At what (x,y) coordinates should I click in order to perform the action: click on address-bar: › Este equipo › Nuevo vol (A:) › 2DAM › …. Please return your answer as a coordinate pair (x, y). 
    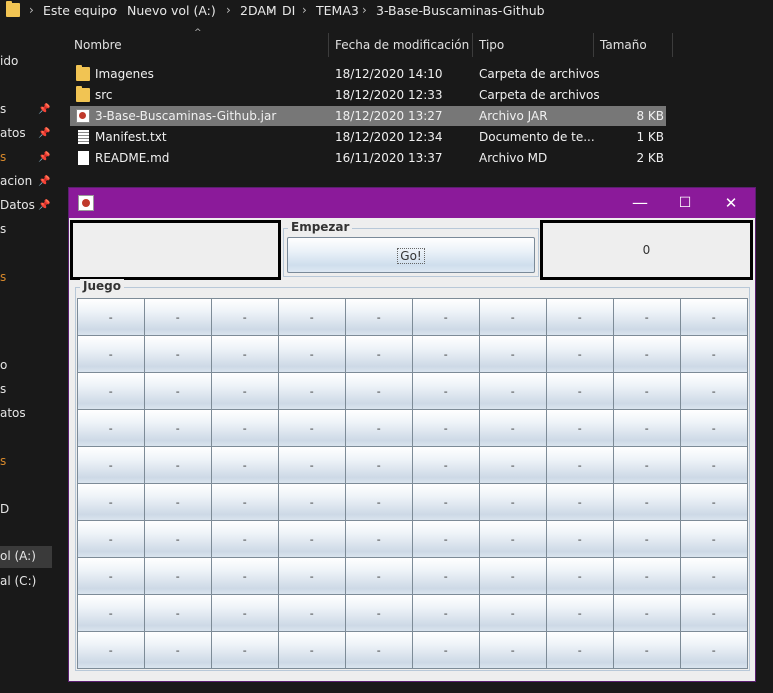
    Looking at the image, I should click on (386, 12).